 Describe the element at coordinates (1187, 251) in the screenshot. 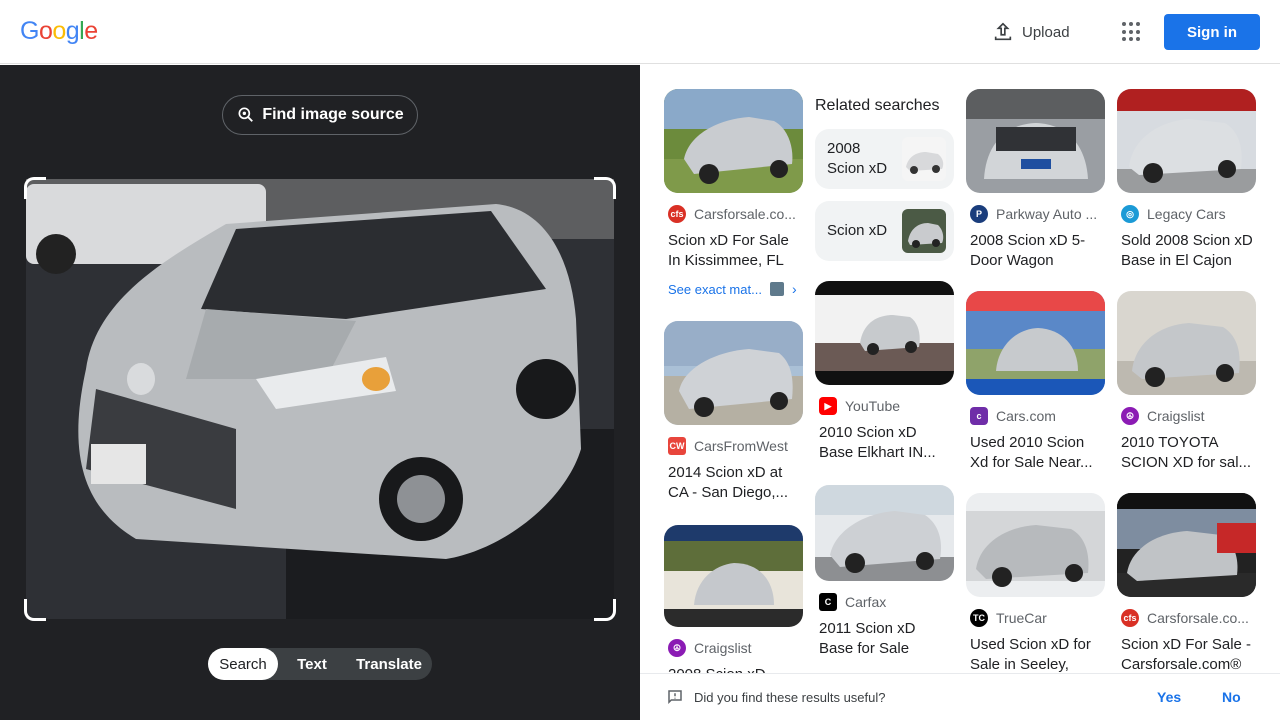

I see `result-title: Sold 2008 Scion xD Base in El Cajon` at that location.